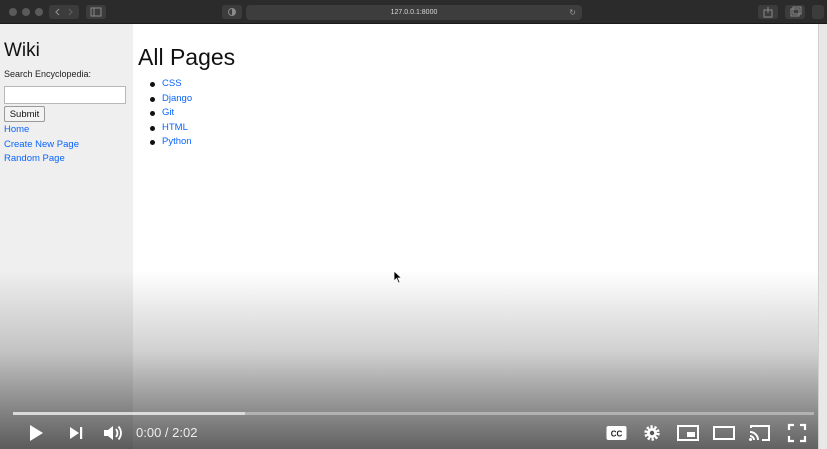 This screenshot has height=449, width=827. I want to click on browser-toolbar: 127.0.0.1:8000 ↻, so click(413, 12).